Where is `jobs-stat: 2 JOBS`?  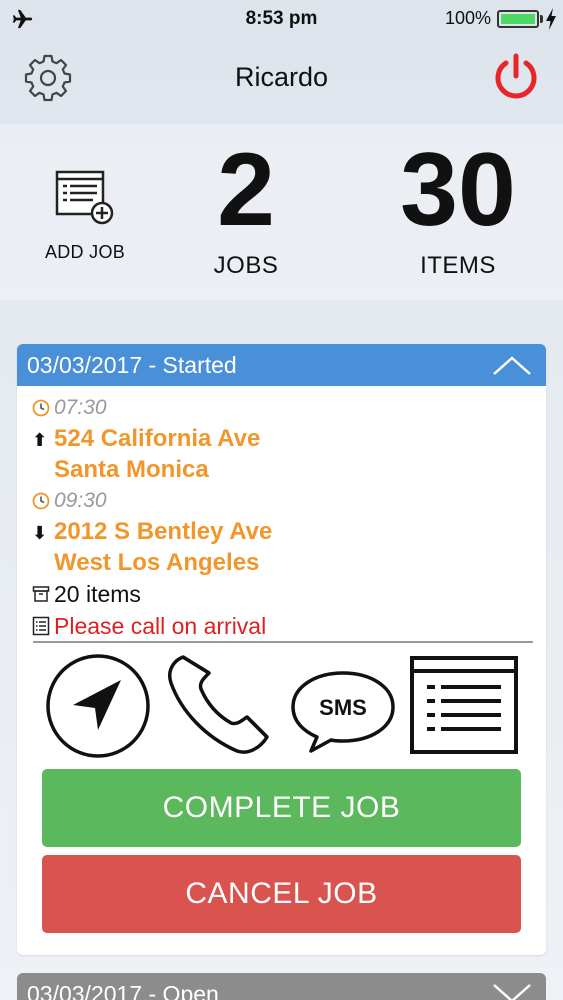 jobs-stat: 2 JOBS is located at coordinates (246, 207).